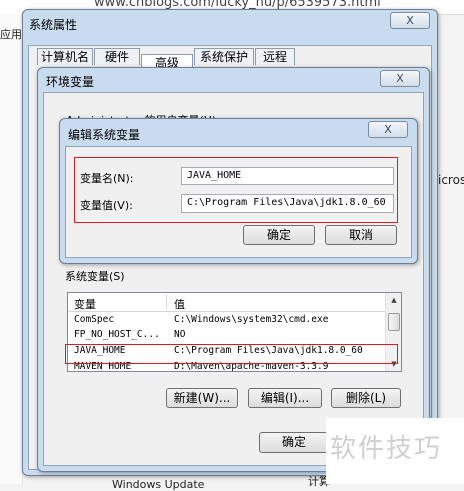 The width and height of the screenshot is (464, 491). Describe the element at coordinates (275, 56) in the screenshot. I see `tab-remote: 远程` at that location.